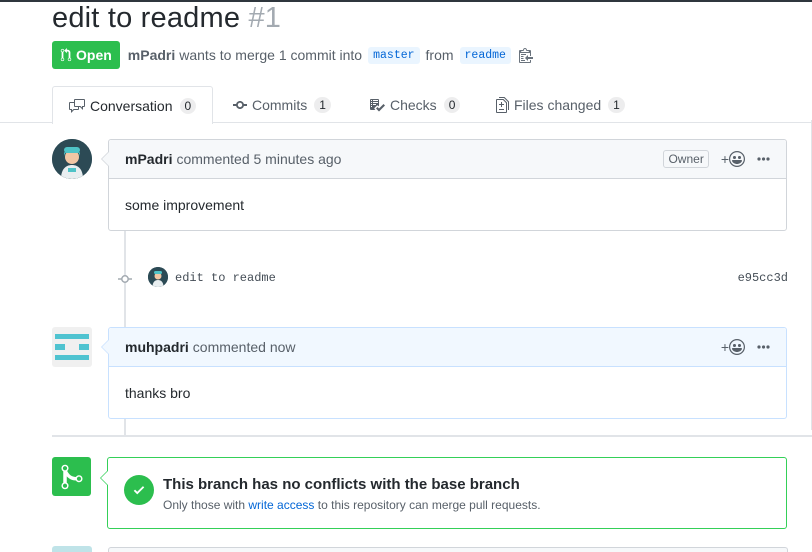  What do you see at coordinates (157, 347) in the screenshot?
I see `comment-author-link: muhpadri` at bounding box center [157, 347].